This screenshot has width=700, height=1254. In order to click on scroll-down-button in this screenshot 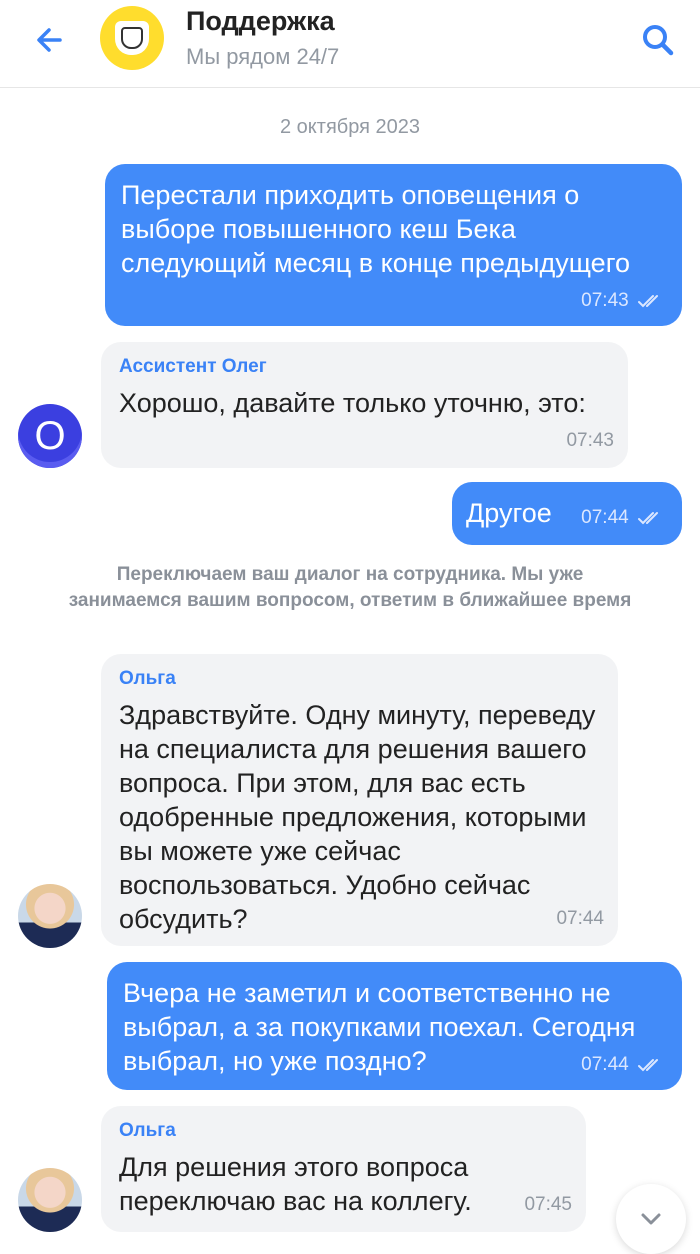, I will do `click(651, 1219)`.